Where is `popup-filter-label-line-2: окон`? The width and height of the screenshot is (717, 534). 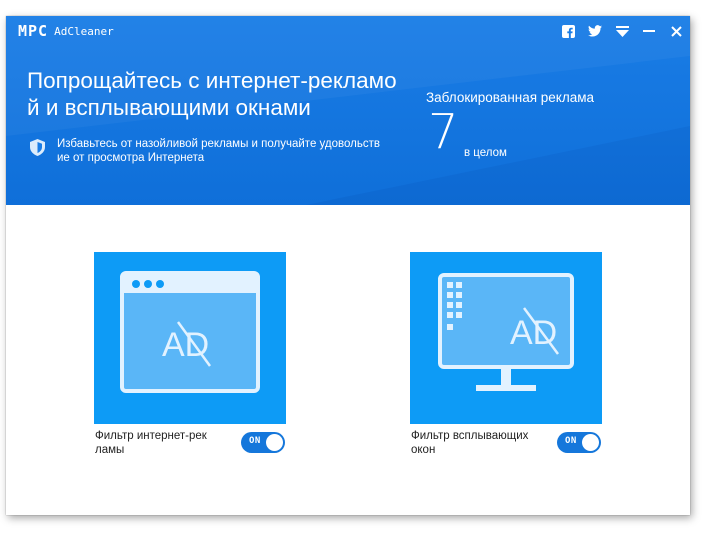 popup-filter-label-line-2: окон is located at coordinates (423, 450).